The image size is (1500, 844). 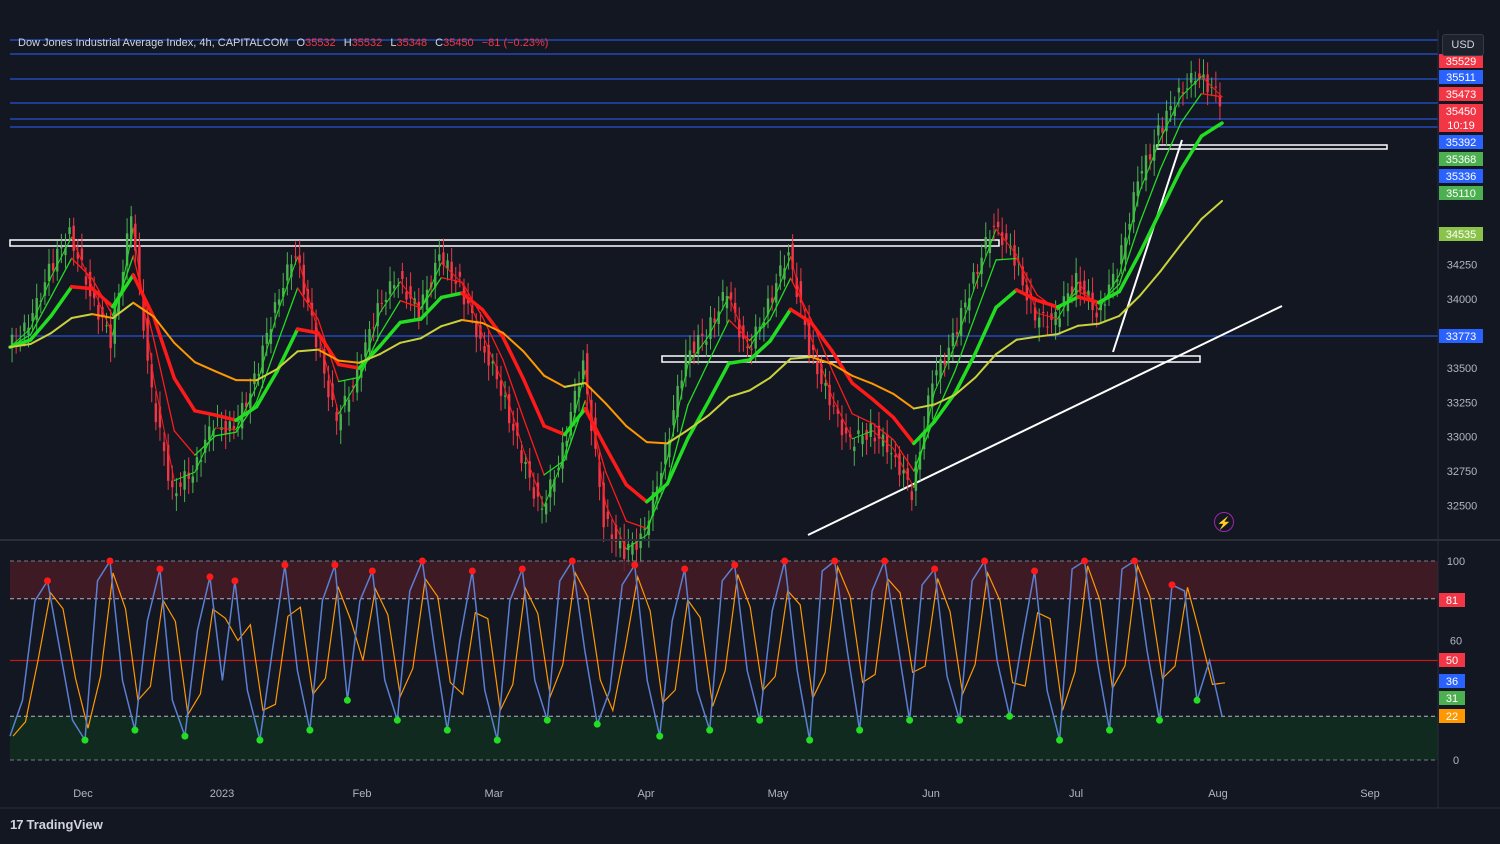 What do you see at coordinates (1462, 300) in the screenshot?
I see `price-tick-label: 34000` at bounding box center [1462, 300].